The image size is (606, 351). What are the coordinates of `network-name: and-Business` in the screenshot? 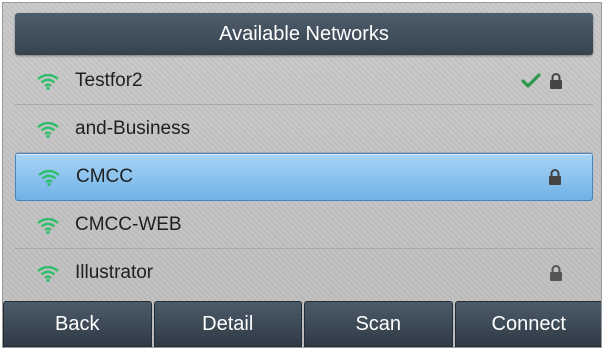 It's located at (133, 128).